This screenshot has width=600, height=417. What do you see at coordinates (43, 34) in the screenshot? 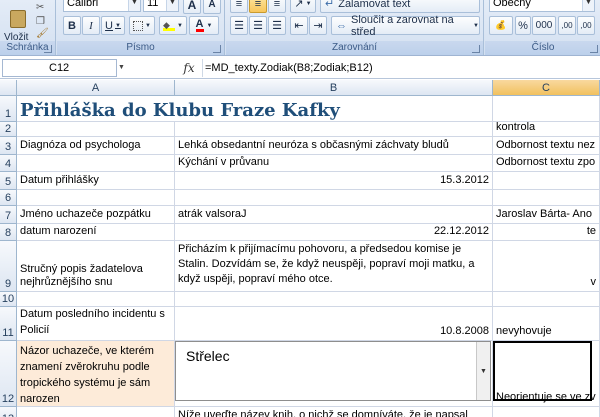
I see `format-painter-icon: 🖌` at bounding box center [43, 34].